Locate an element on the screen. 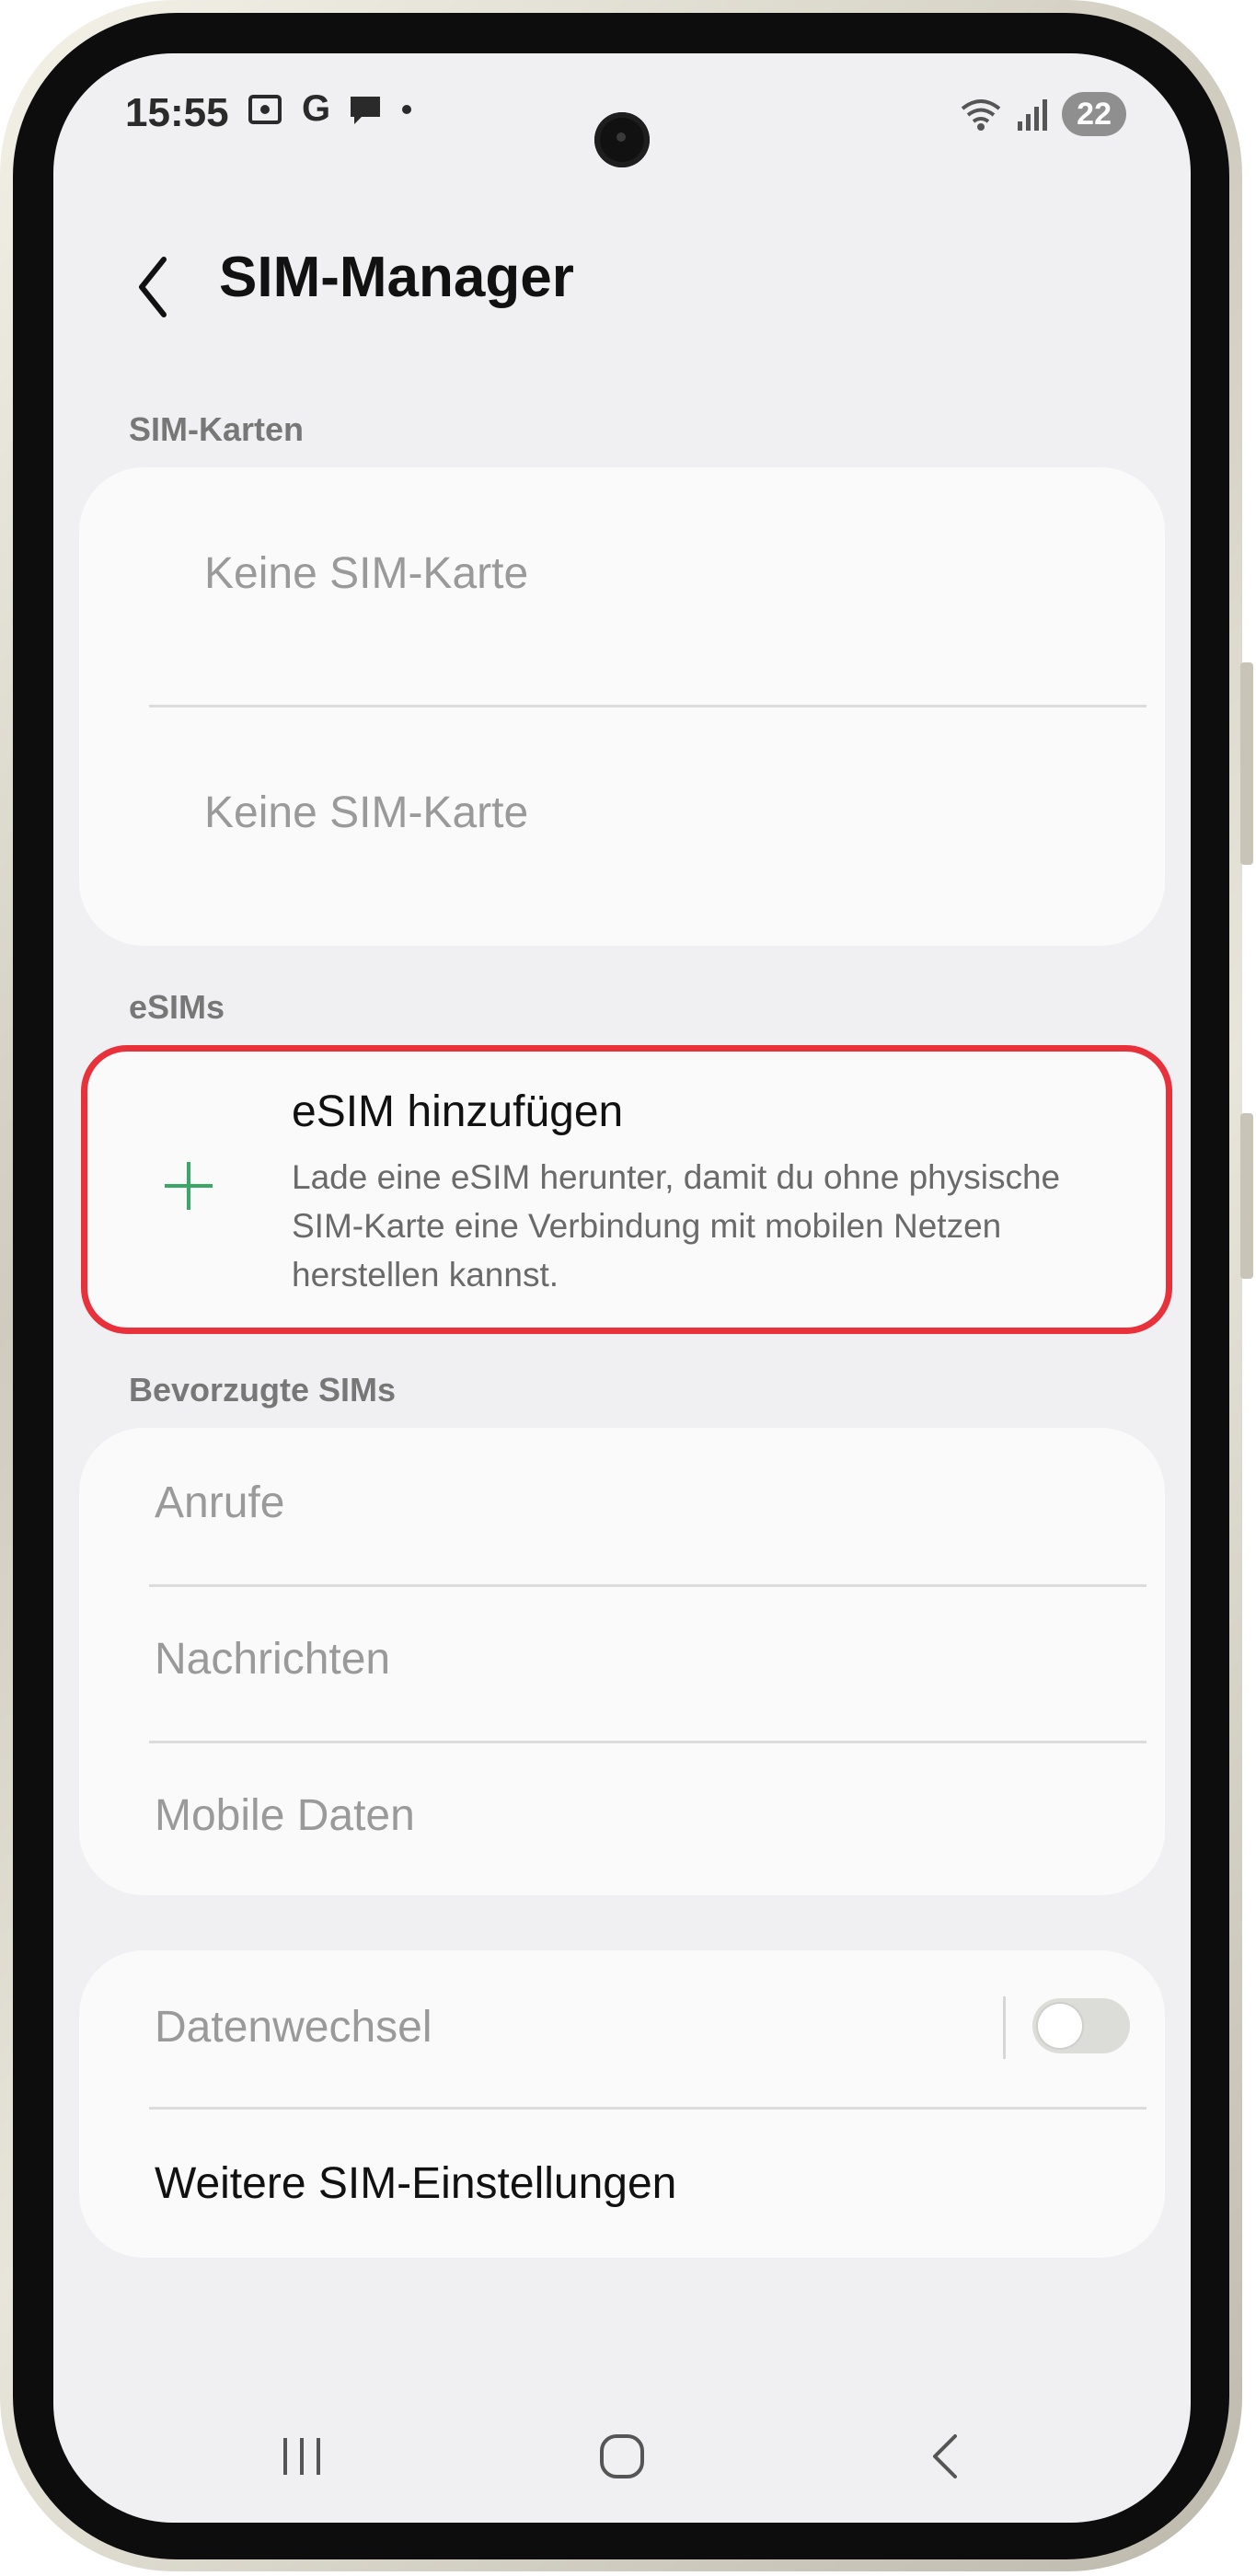 The image size is (1256, 2576). section-label-esims: eSIMs is located at coordinates (177, 1007).